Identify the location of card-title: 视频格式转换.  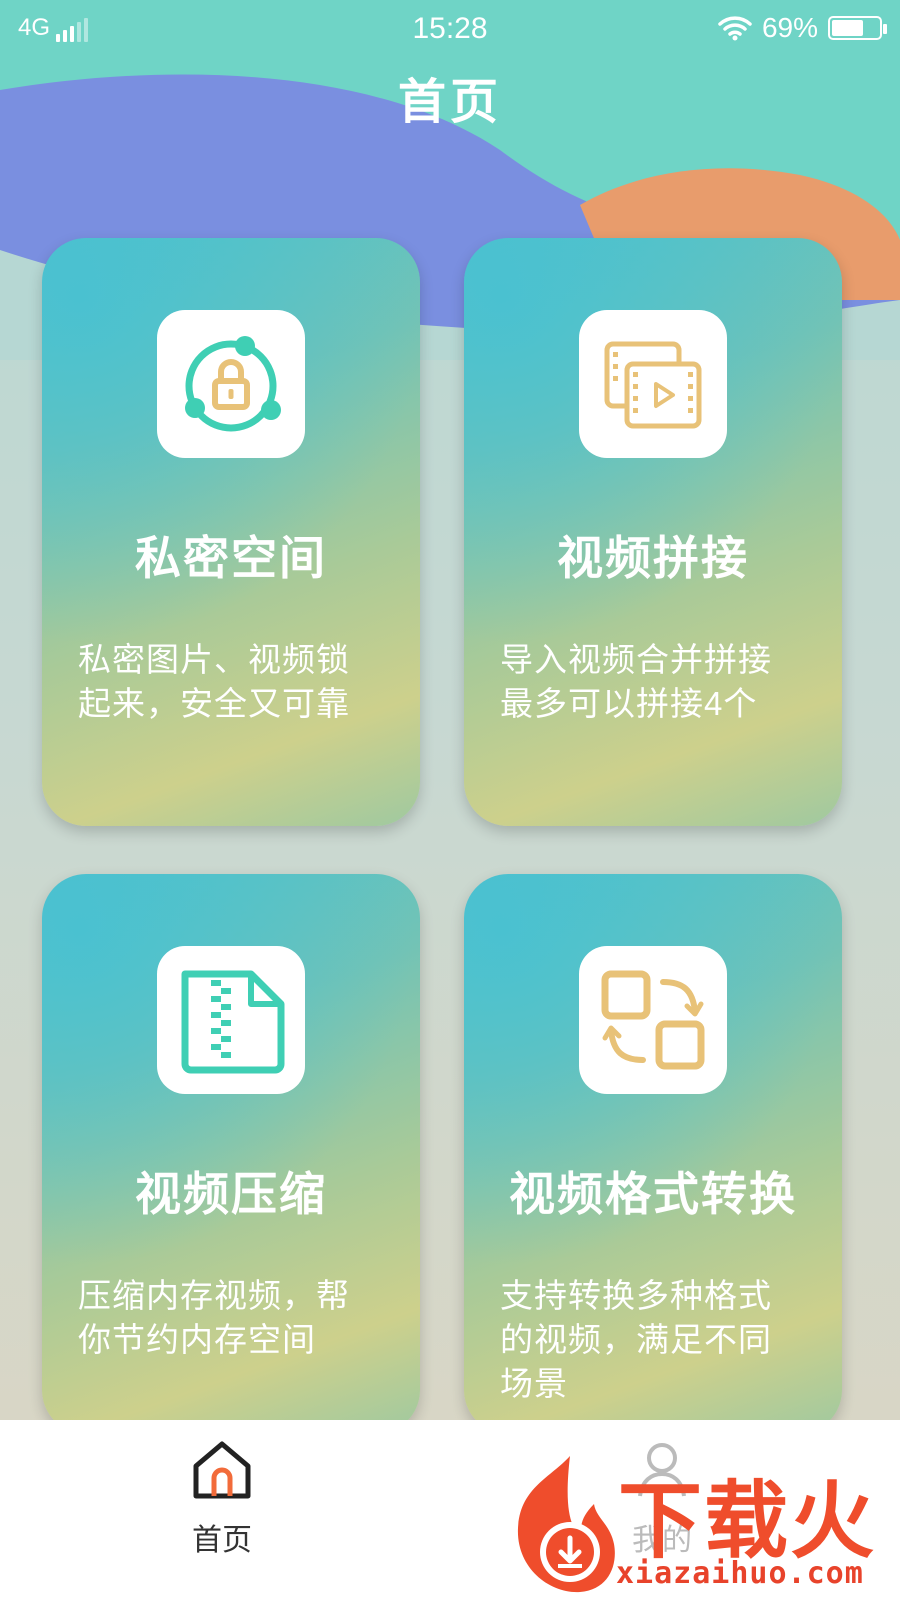
(653, 1194).